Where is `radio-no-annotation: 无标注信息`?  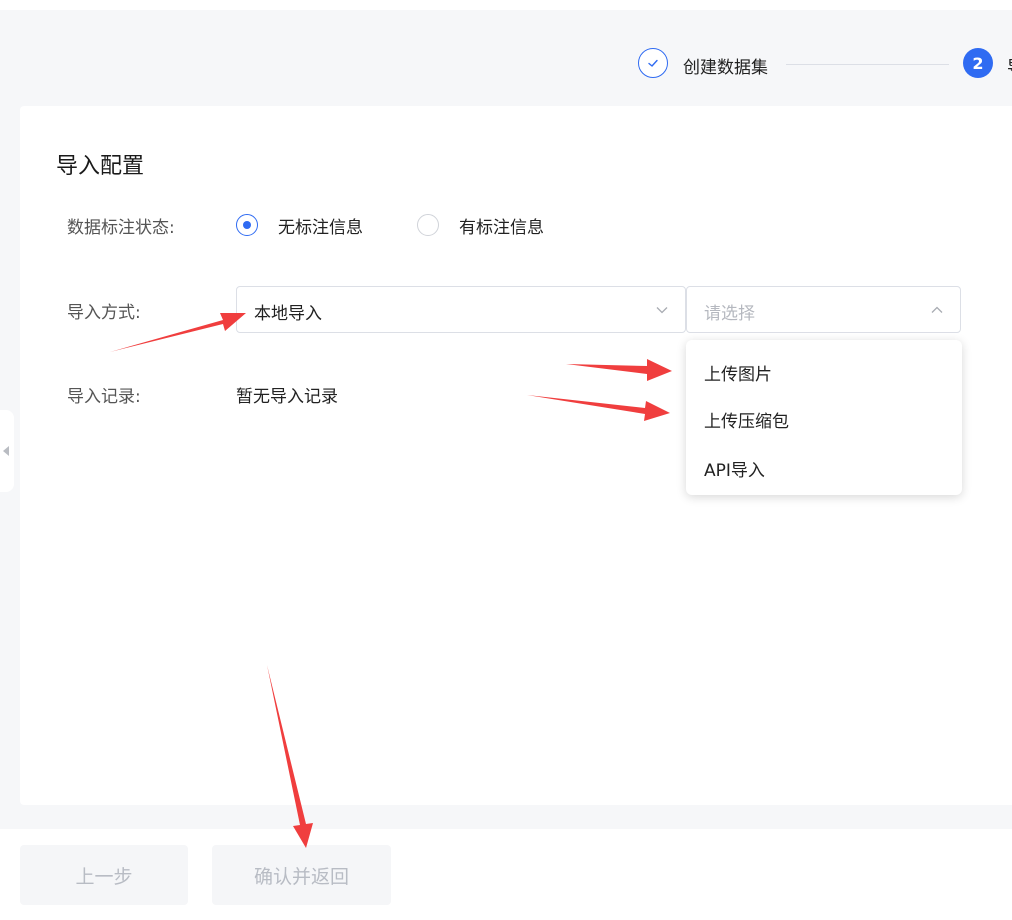
radio-no-annotation: 无标注信息 is located at coordinates (299, 225).